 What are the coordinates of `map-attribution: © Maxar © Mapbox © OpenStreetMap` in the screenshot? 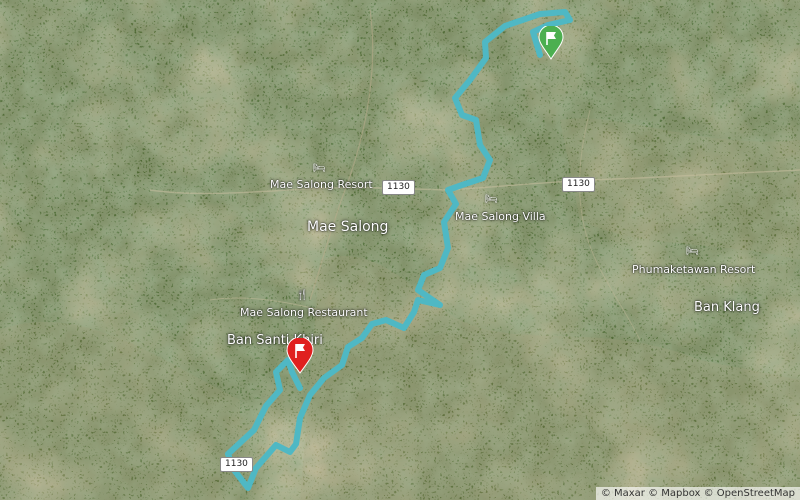 It's located at (697, 493).